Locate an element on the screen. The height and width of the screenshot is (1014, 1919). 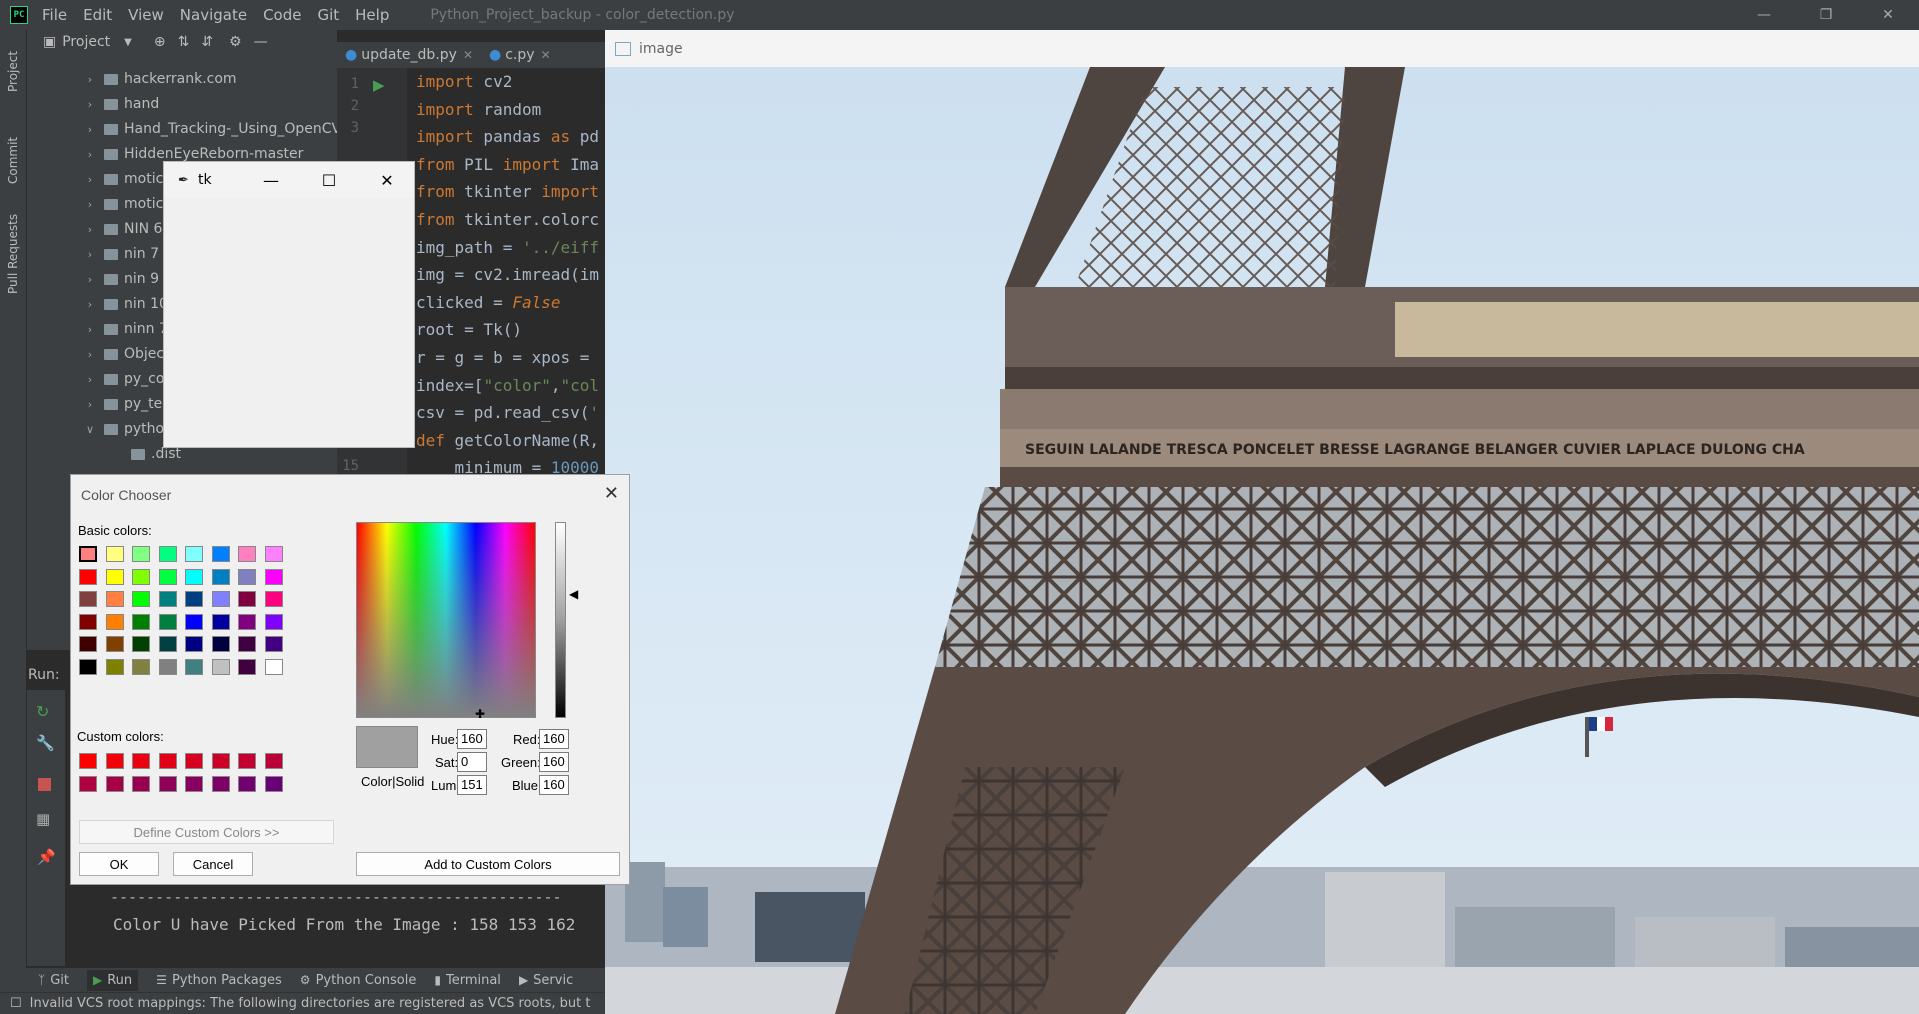
locate-icon: ⊕ is located at coordinates (160, 42).